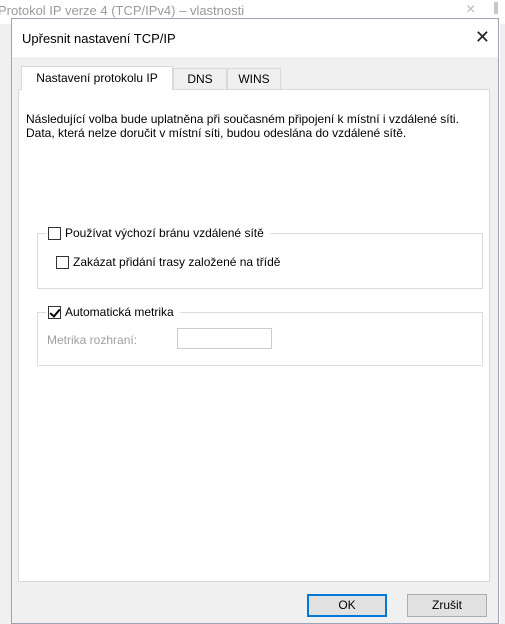 This screenshot has height=624, width=505. I want to click on tab-wins: WINS, so click(254, 78).